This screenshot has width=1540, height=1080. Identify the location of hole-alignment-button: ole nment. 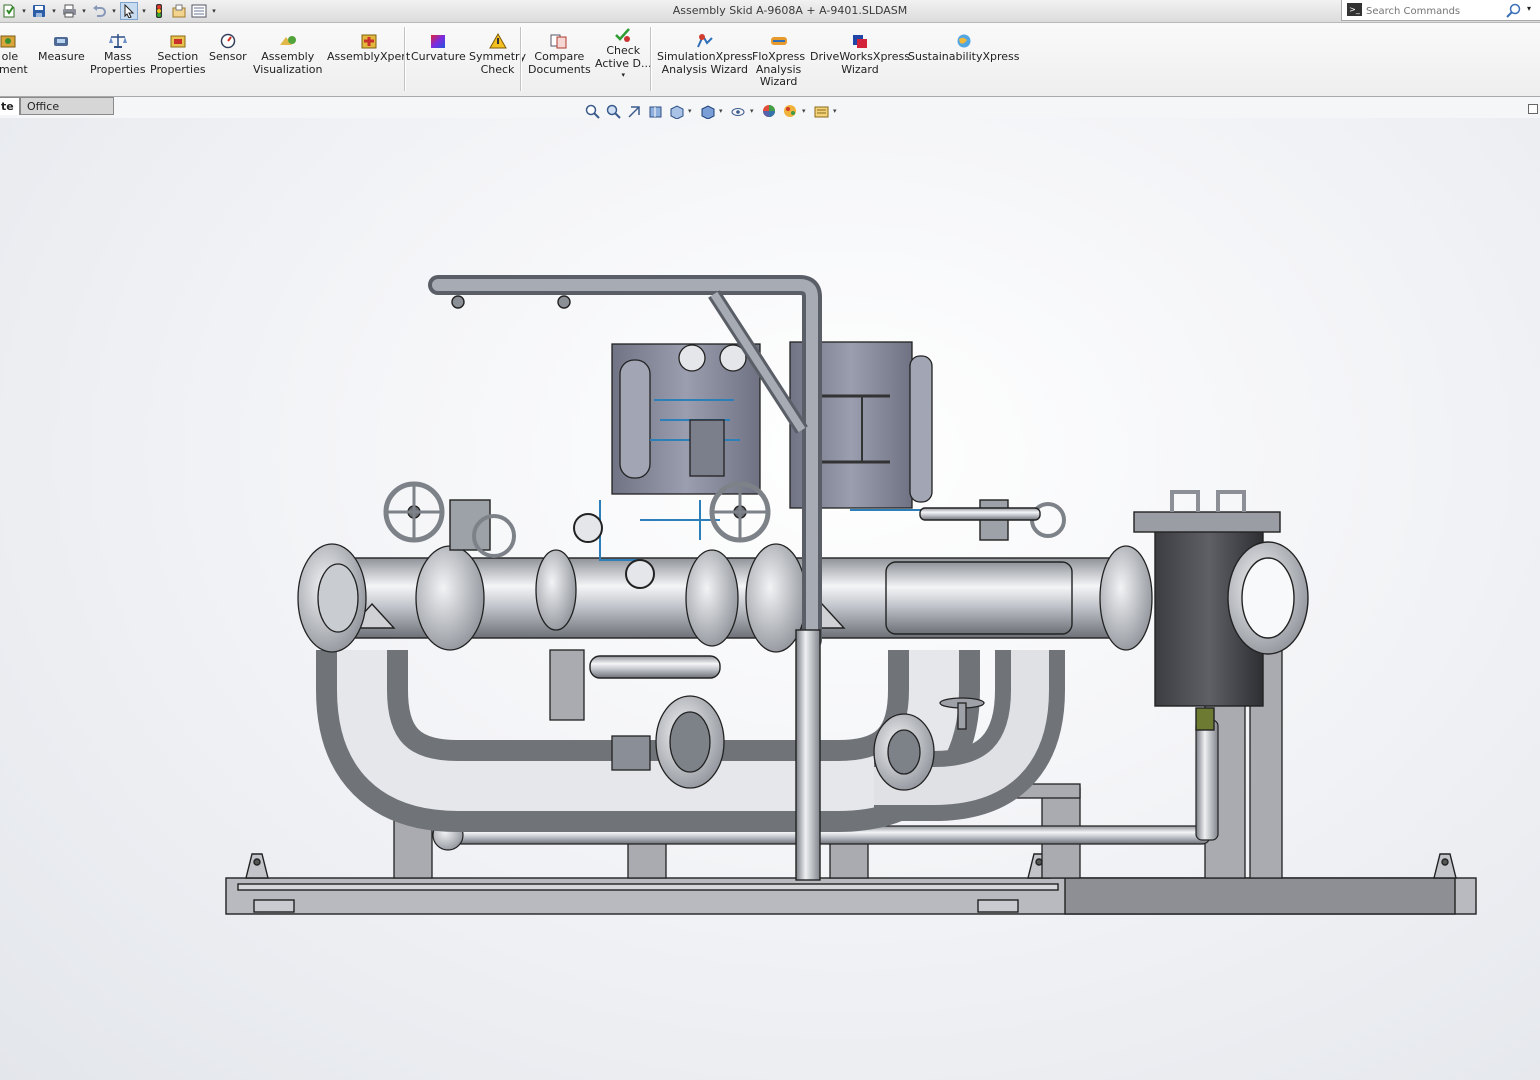
(14, 54).